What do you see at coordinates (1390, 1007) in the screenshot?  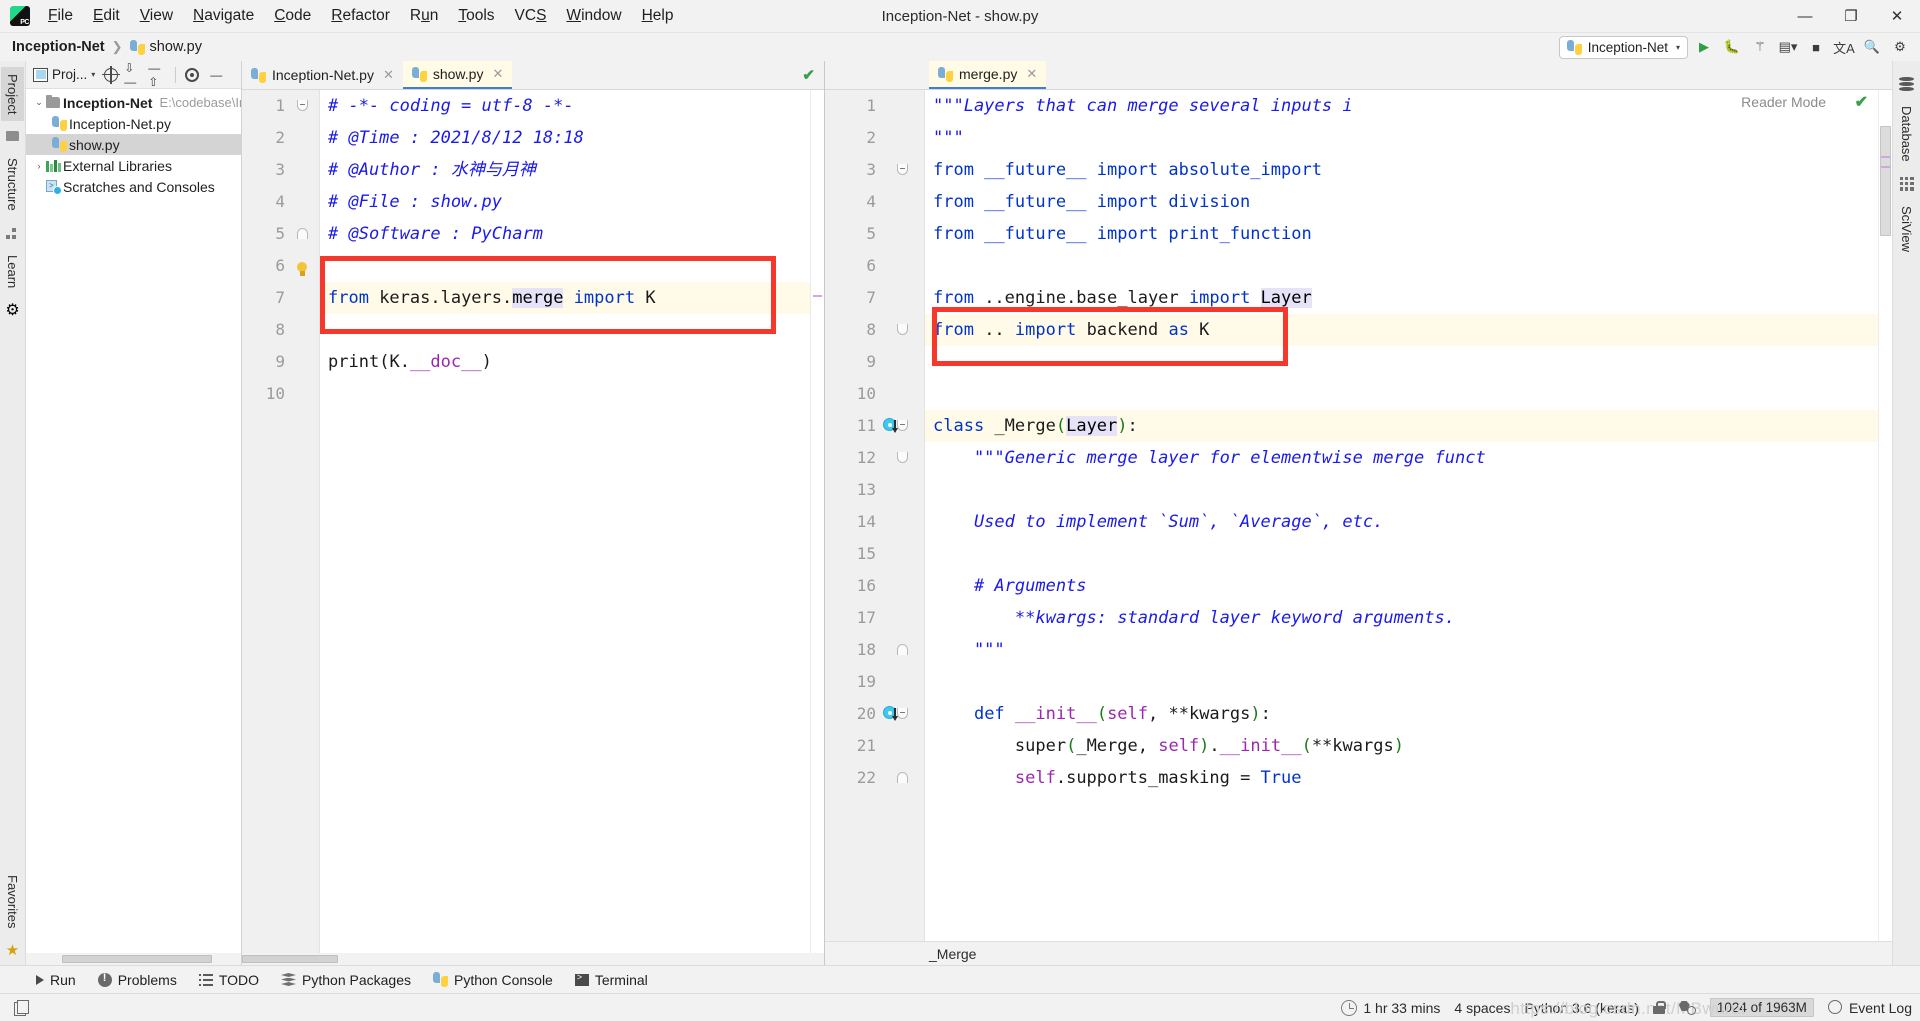 I see `time-tracking-widget: 1 hr 33 mins` at bounding box center [1390, 1007].